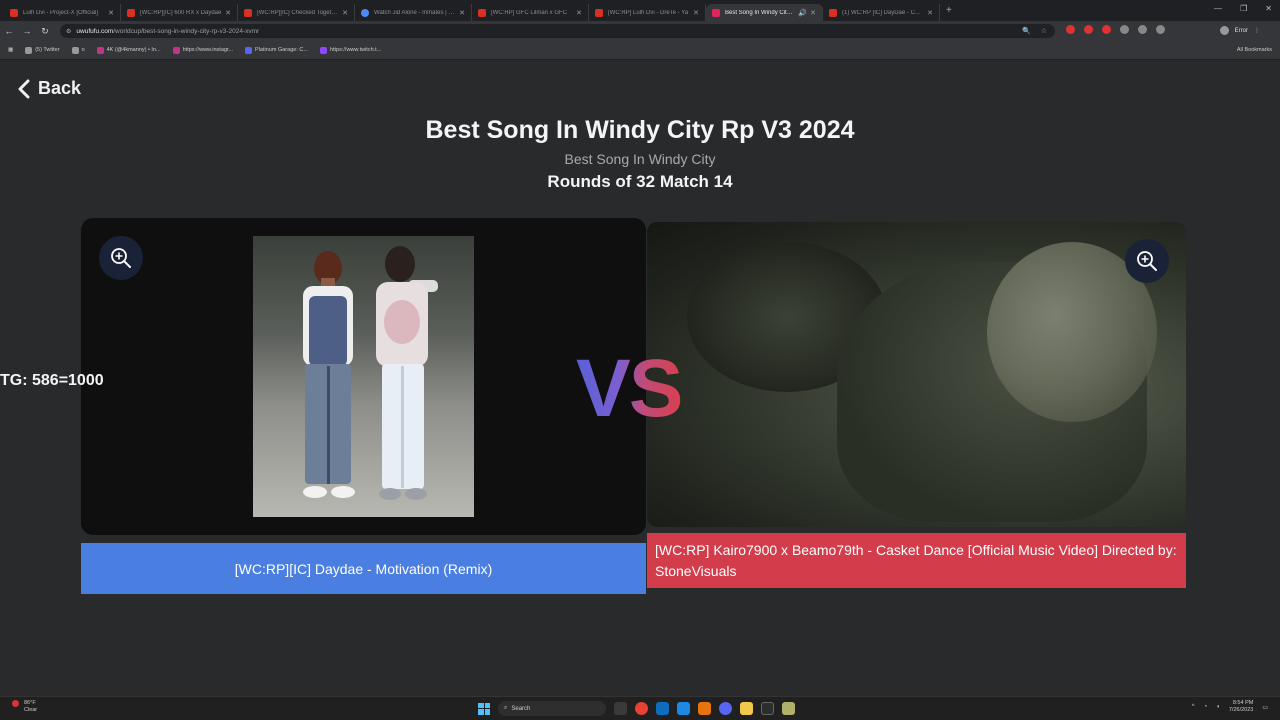  I want to click on weather-widget: 86°F Clear, so click(24, 707).